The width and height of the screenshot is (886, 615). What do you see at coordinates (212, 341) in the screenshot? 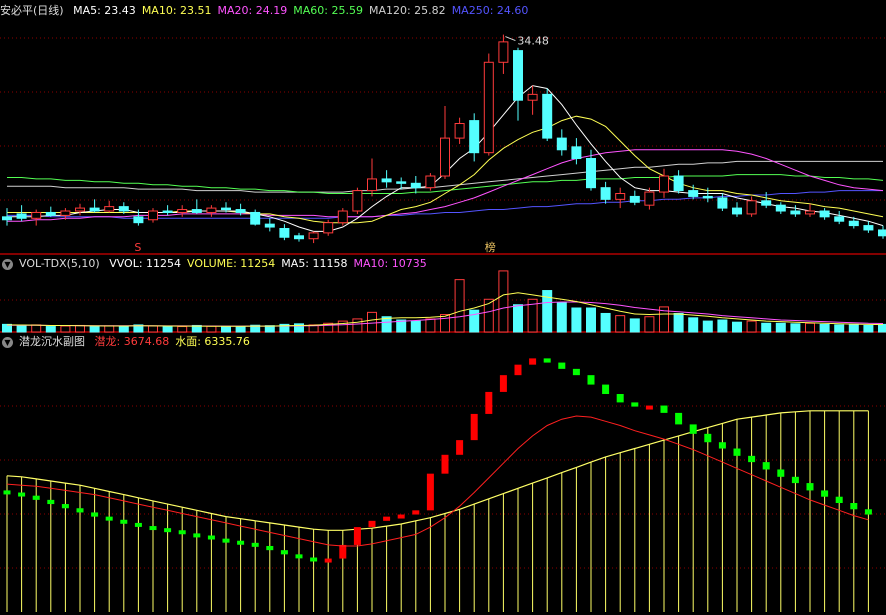
I see `sub-legend-1: 水面: 6335.76` at bounding box center [212, 341].